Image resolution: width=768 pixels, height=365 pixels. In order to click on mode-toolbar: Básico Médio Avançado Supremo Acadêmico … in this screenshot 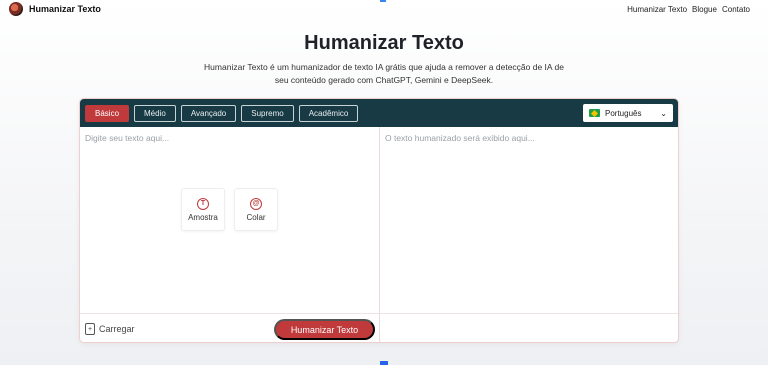, I will do `click(379, 113)`.